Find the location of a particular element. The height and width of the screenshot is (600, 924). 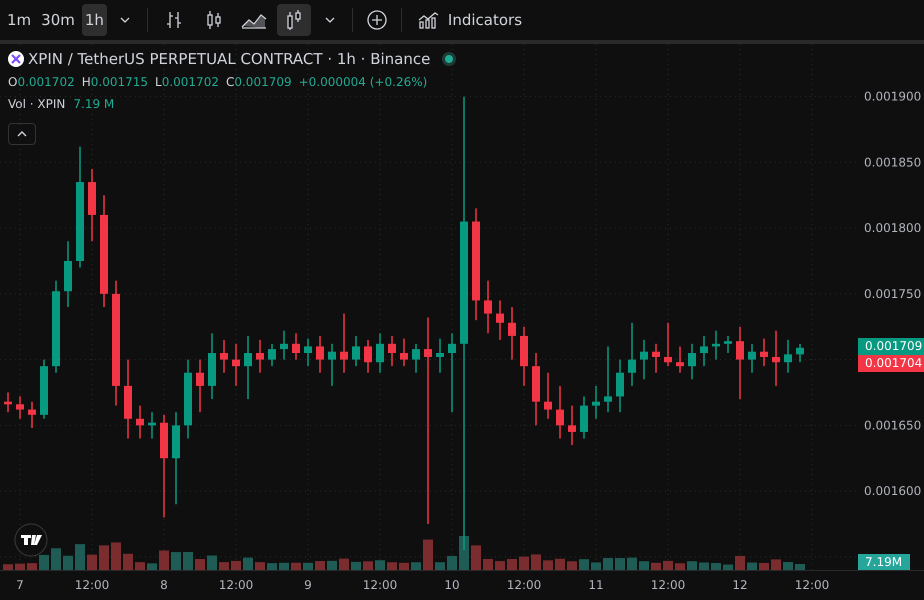

ohlc-value: O0.001702 is located at coordinates (41, 82).